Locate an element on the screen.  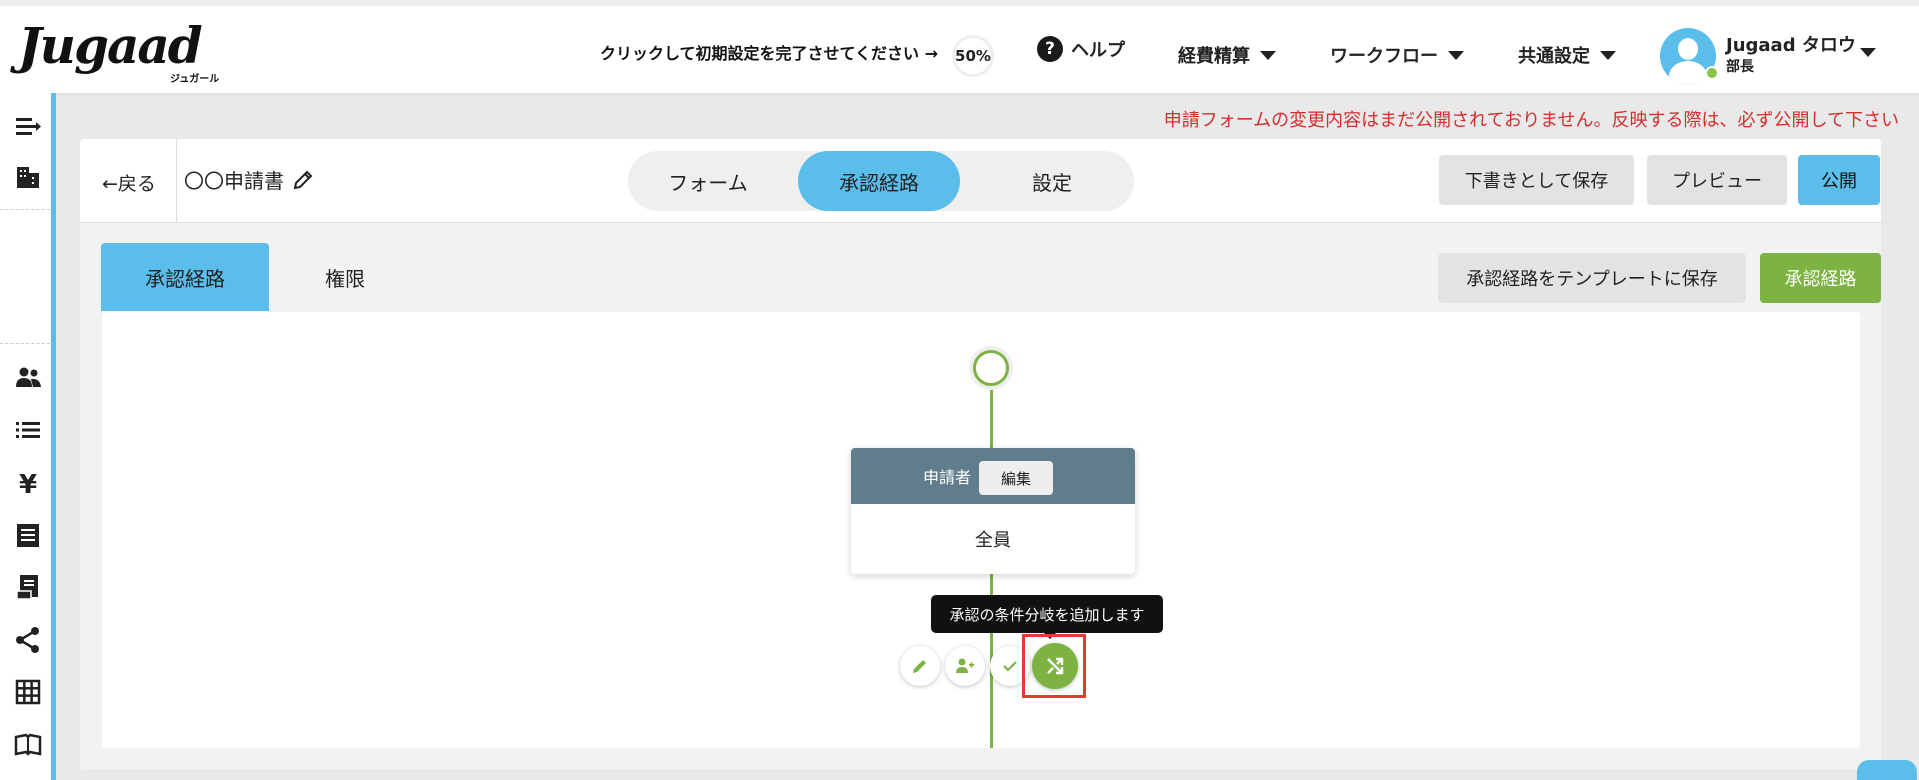
save-draft-button: 下書きとして保存 is located at coordinates (1536, 180).